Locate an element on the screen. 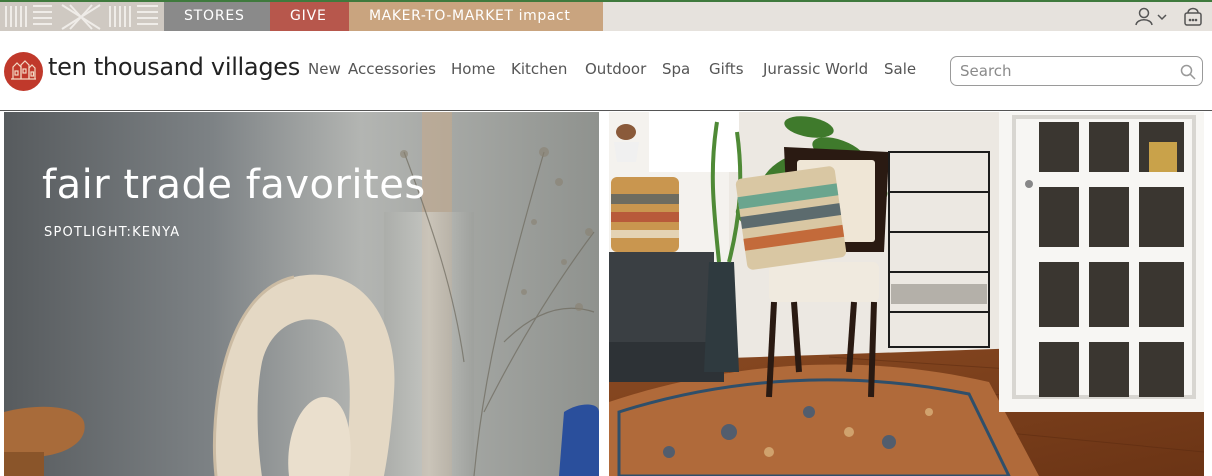 This screenshot has height=476, width=1212. search-input is located at coordinates (1065, 71).